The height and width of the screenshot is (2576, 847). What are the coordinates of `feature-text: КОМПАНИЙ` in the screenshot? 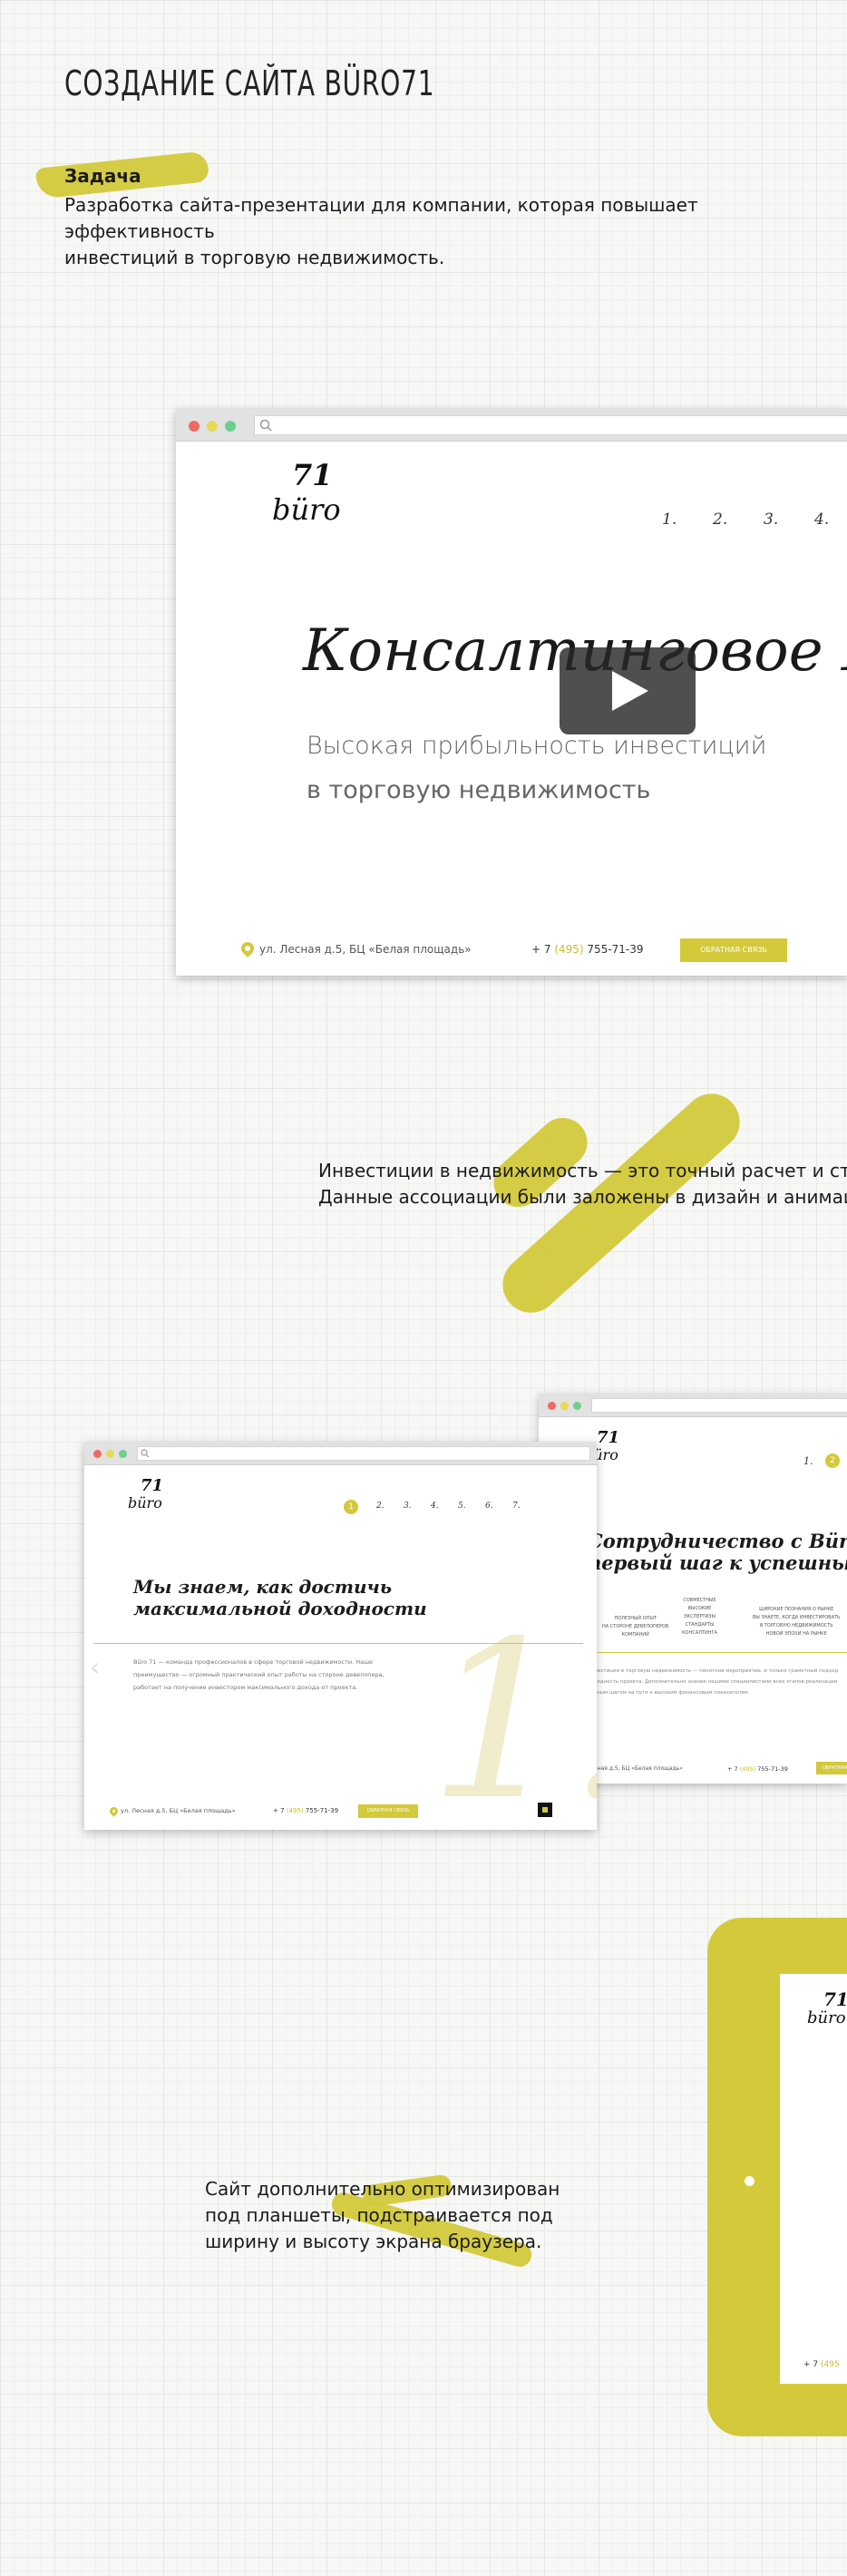 It's located at (635, 1635).